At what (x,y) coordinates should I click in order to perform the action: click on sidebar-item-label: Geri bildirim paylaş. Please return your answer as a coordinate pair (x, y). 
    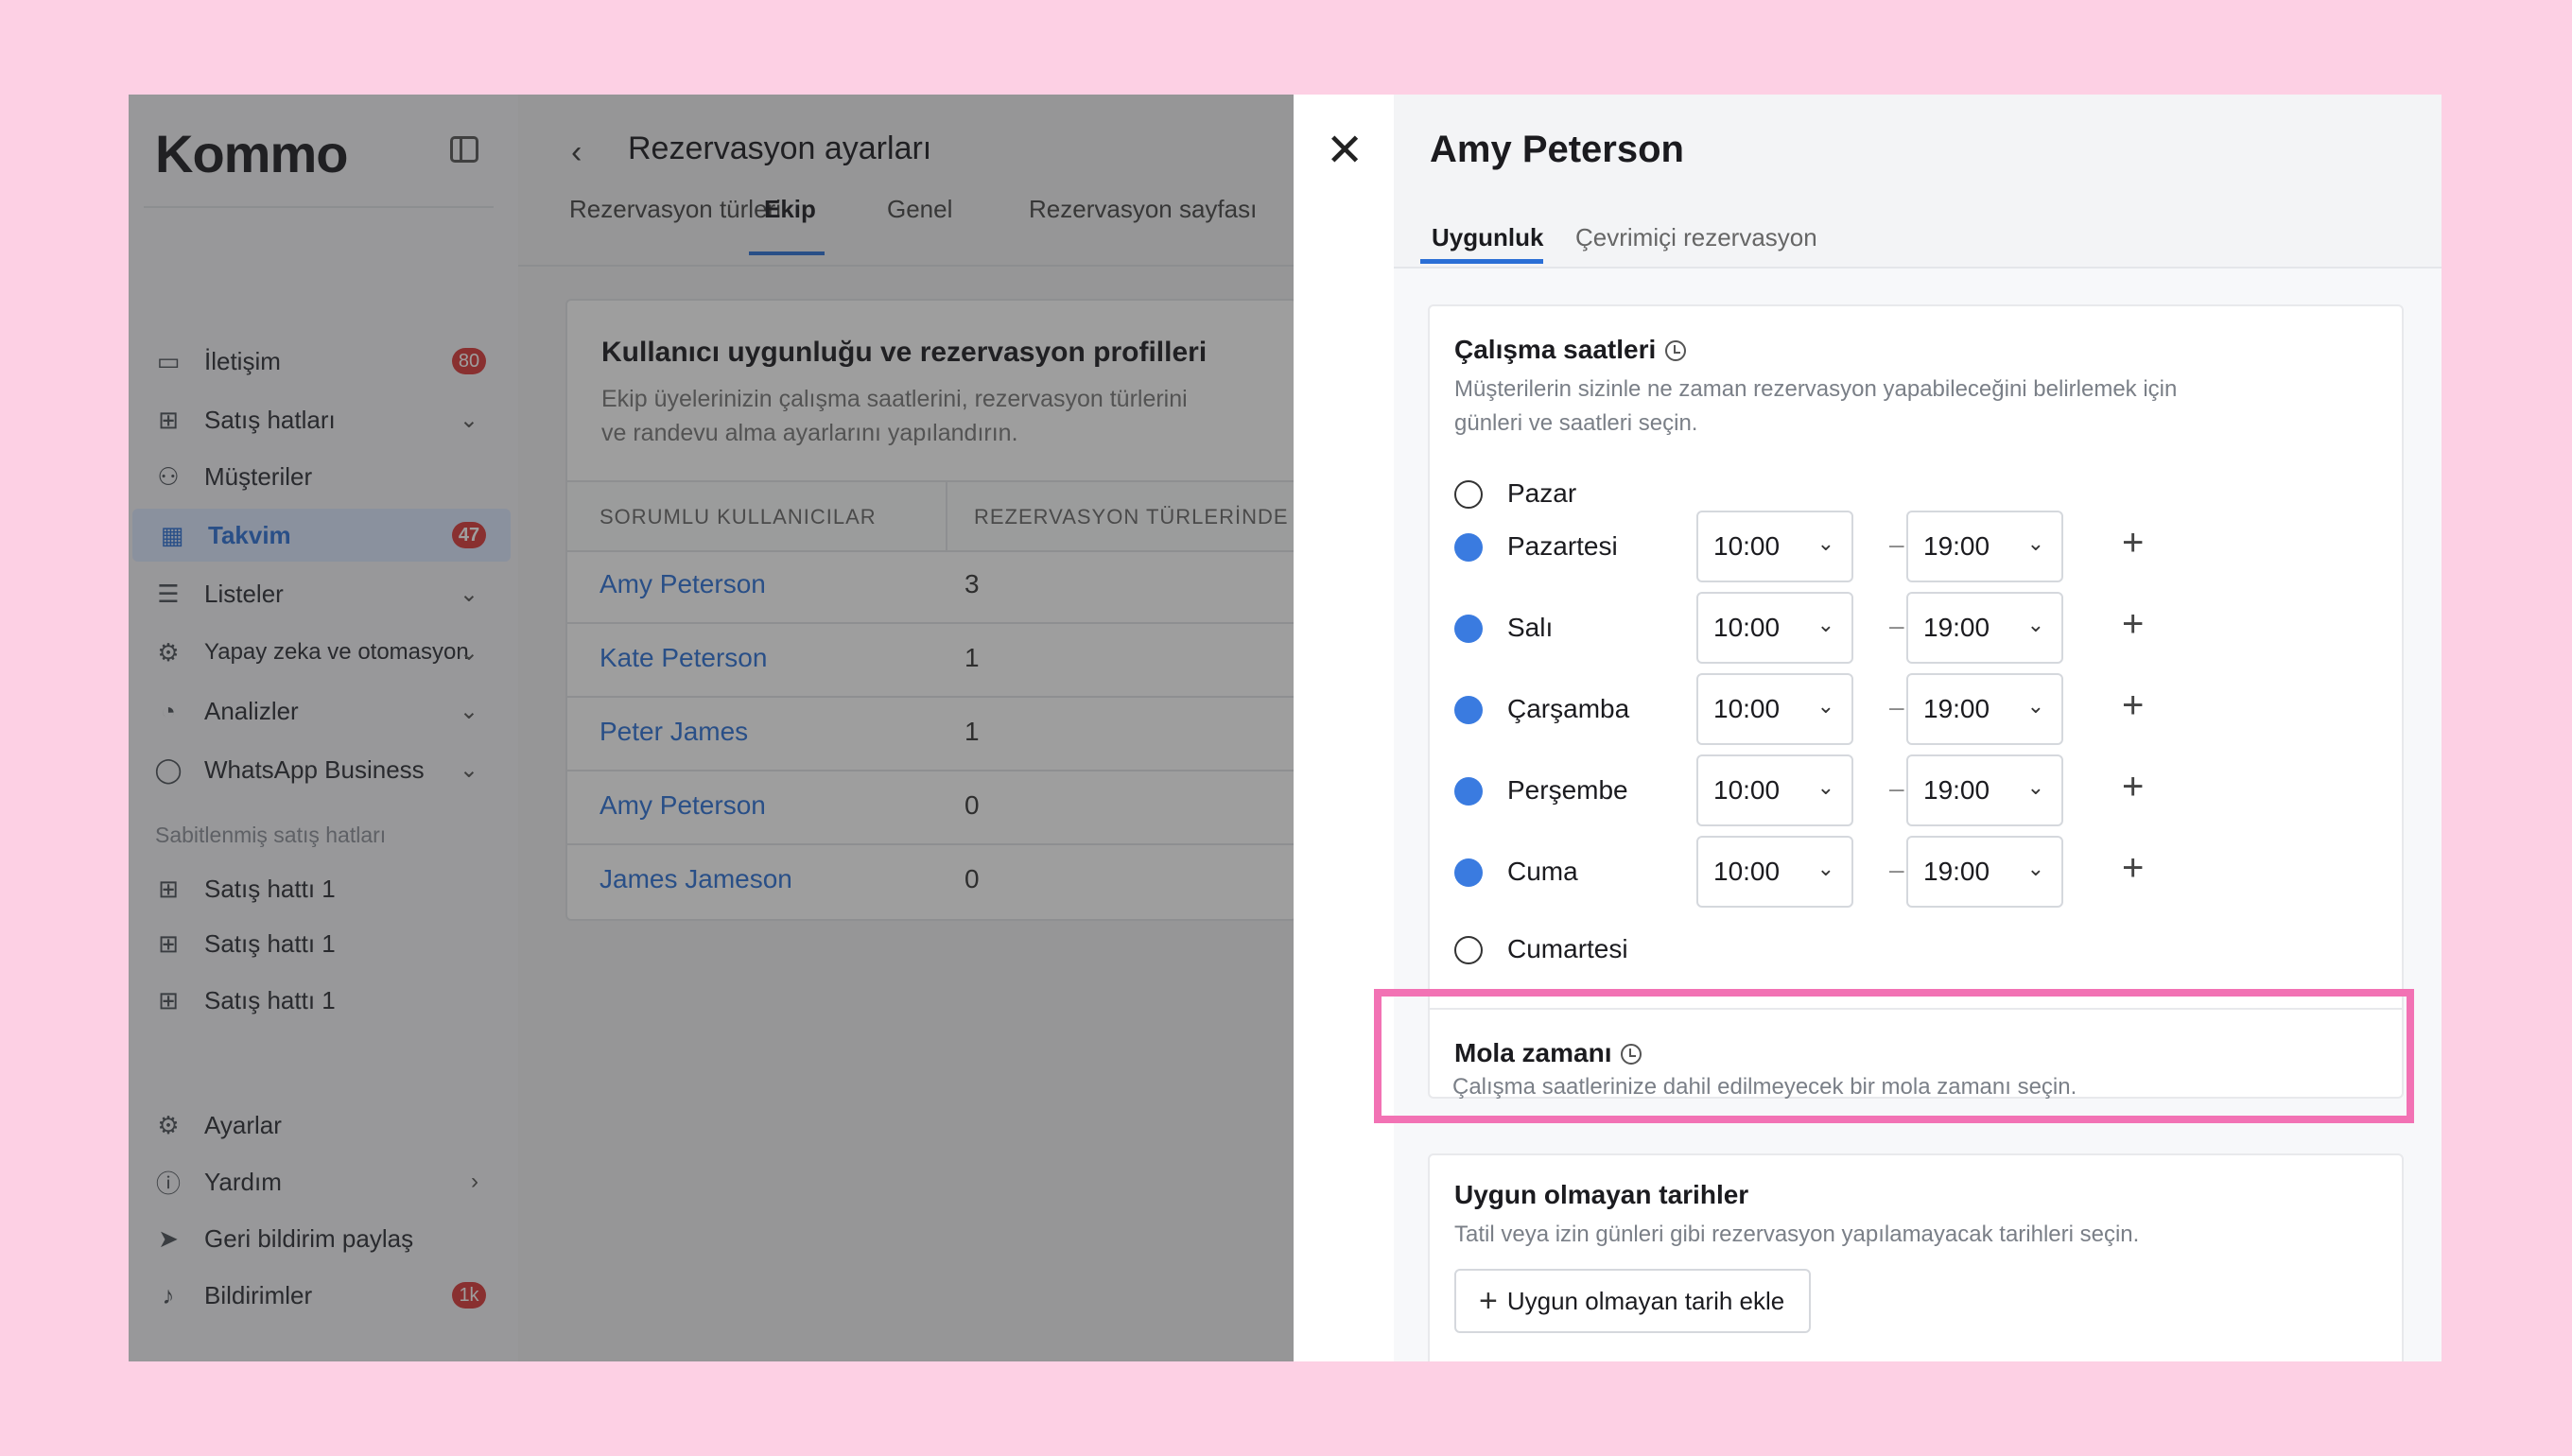
    Looking at the image, I should click on (309, 1238).